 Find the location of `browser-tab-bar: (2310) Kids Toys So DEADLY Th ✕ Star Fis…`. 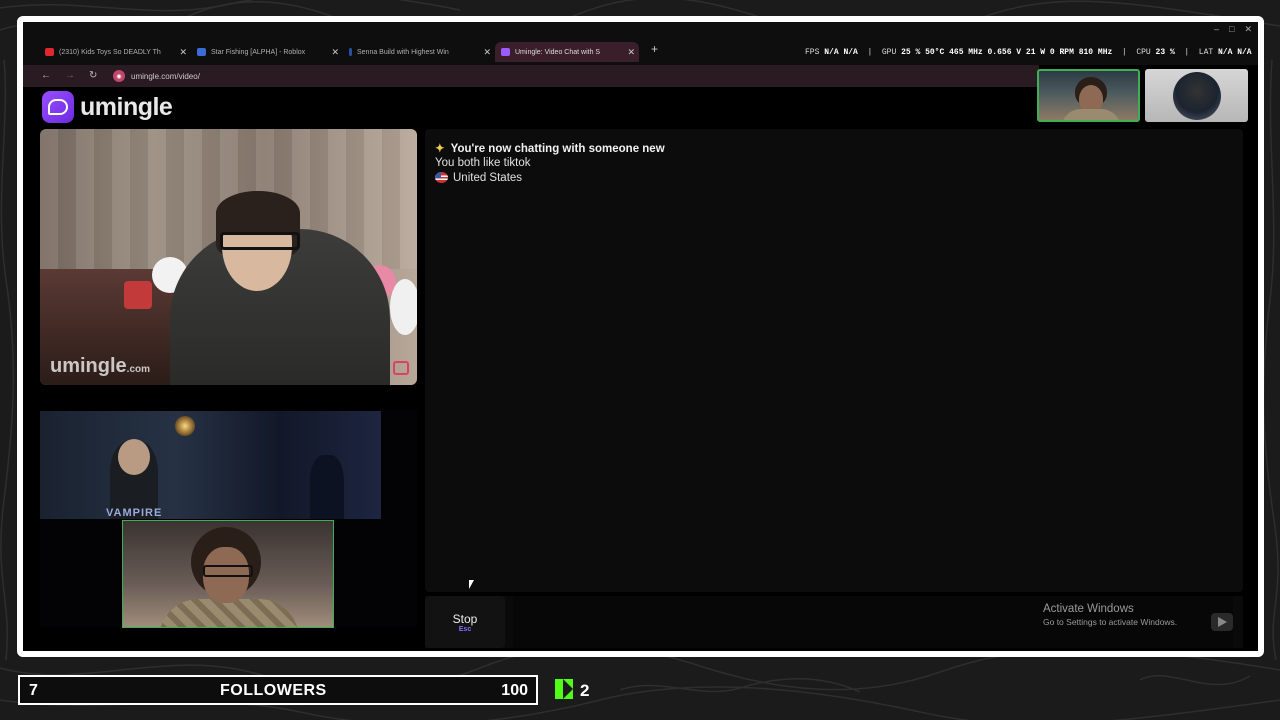

browser-tab-bar: (2310) Kids Toys So DEADLY Th ✕ Star Fis… is located at coordinates (640, 43).